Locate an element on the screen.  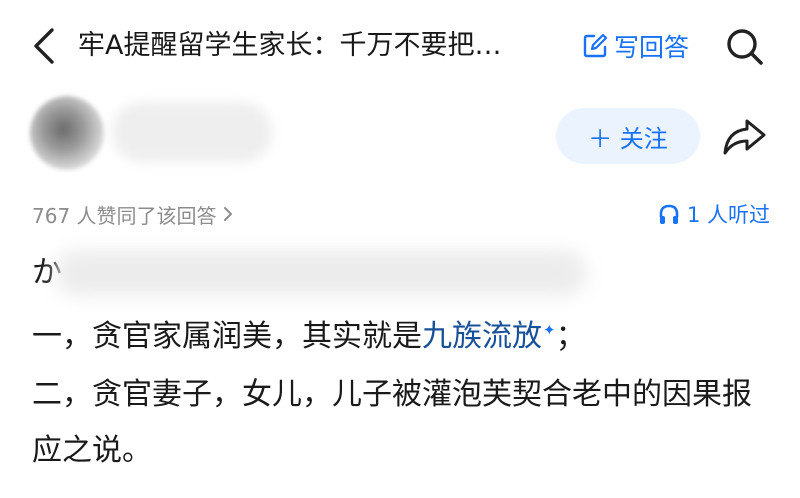
chevron-left-icon is located at coordinates (44, 46).